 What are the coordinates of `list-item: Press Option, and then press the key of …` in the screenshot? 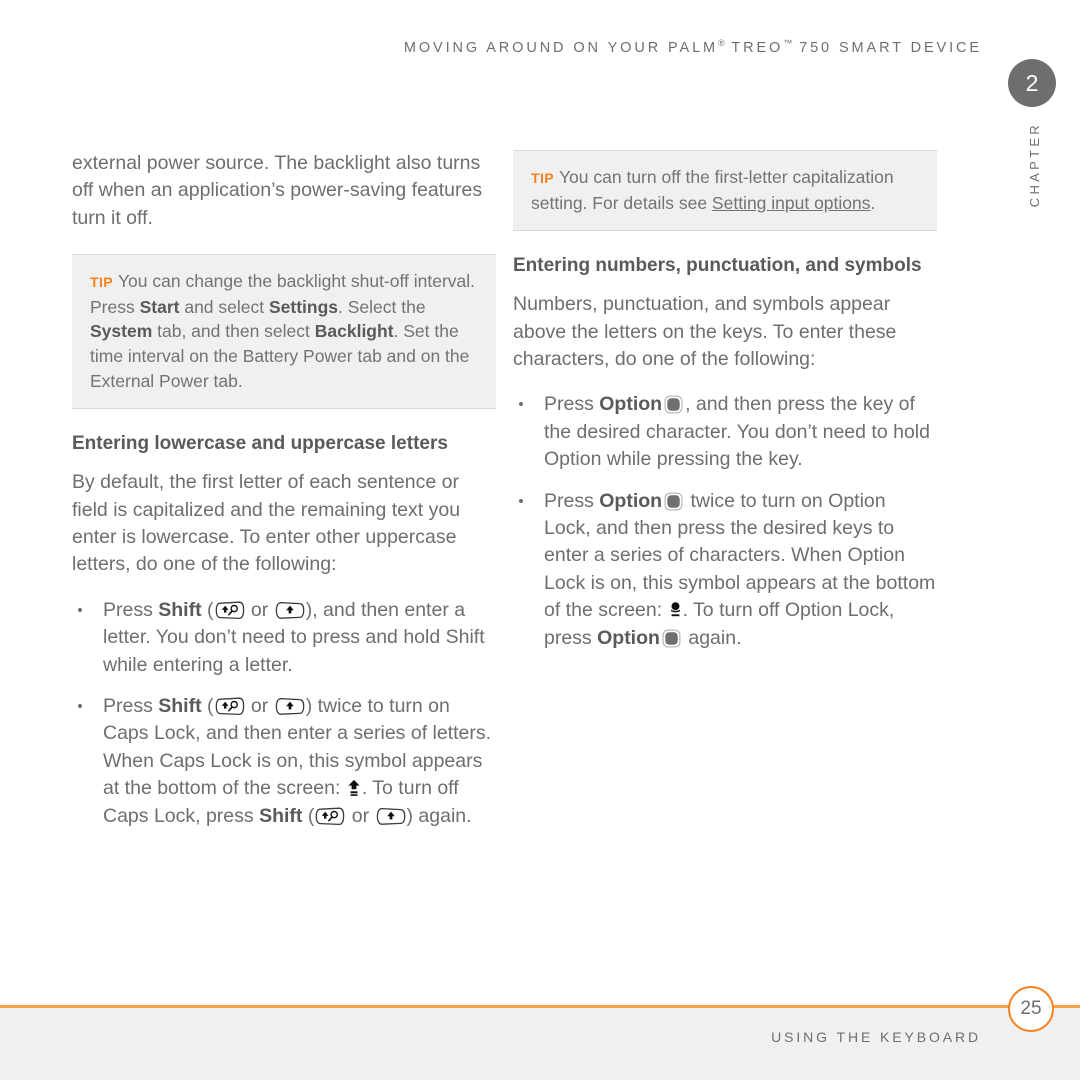 It's located at (725, 432).